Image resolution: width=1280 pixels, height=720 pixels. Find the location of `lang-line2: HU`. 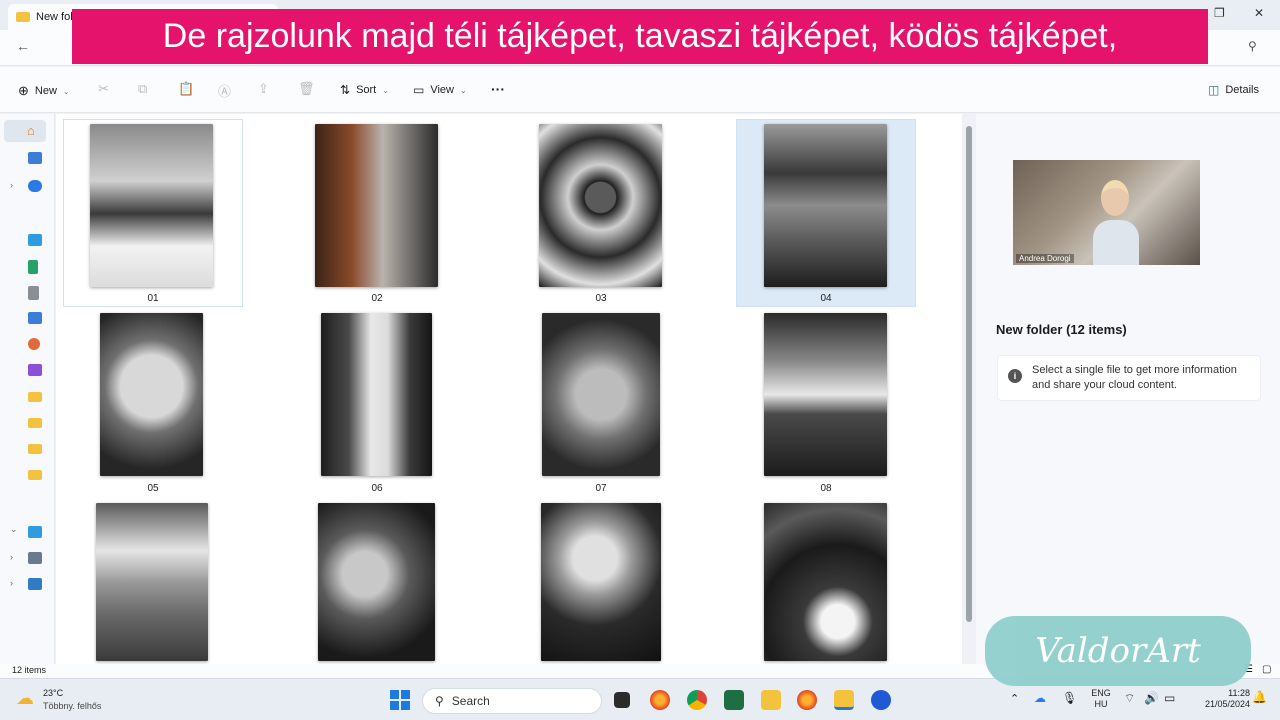

lang-line2: HU is located at coordinates (1101, 704).